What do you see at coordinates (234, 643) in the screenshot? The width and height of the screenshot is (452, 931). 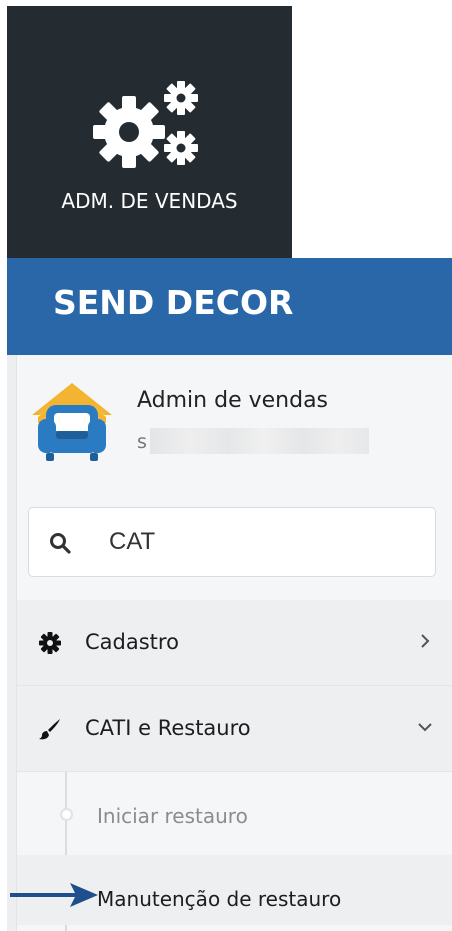 I see `menu-item-cadastro: Cadastro` at bounding box center [234, 643].